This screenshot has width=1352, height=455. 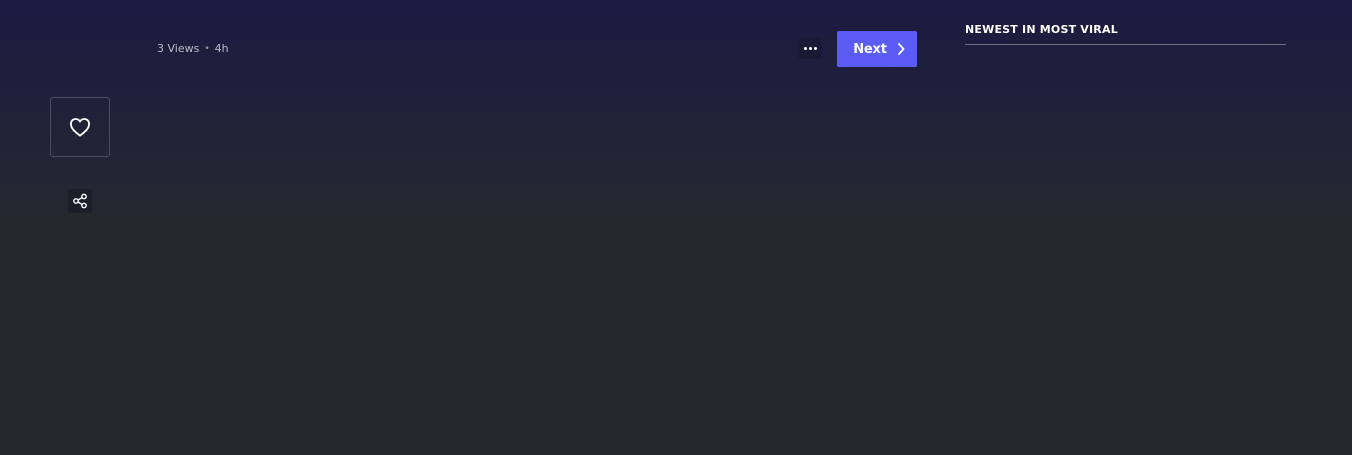 I want to click on sidebar-divider, so click(x=1125, y=44).